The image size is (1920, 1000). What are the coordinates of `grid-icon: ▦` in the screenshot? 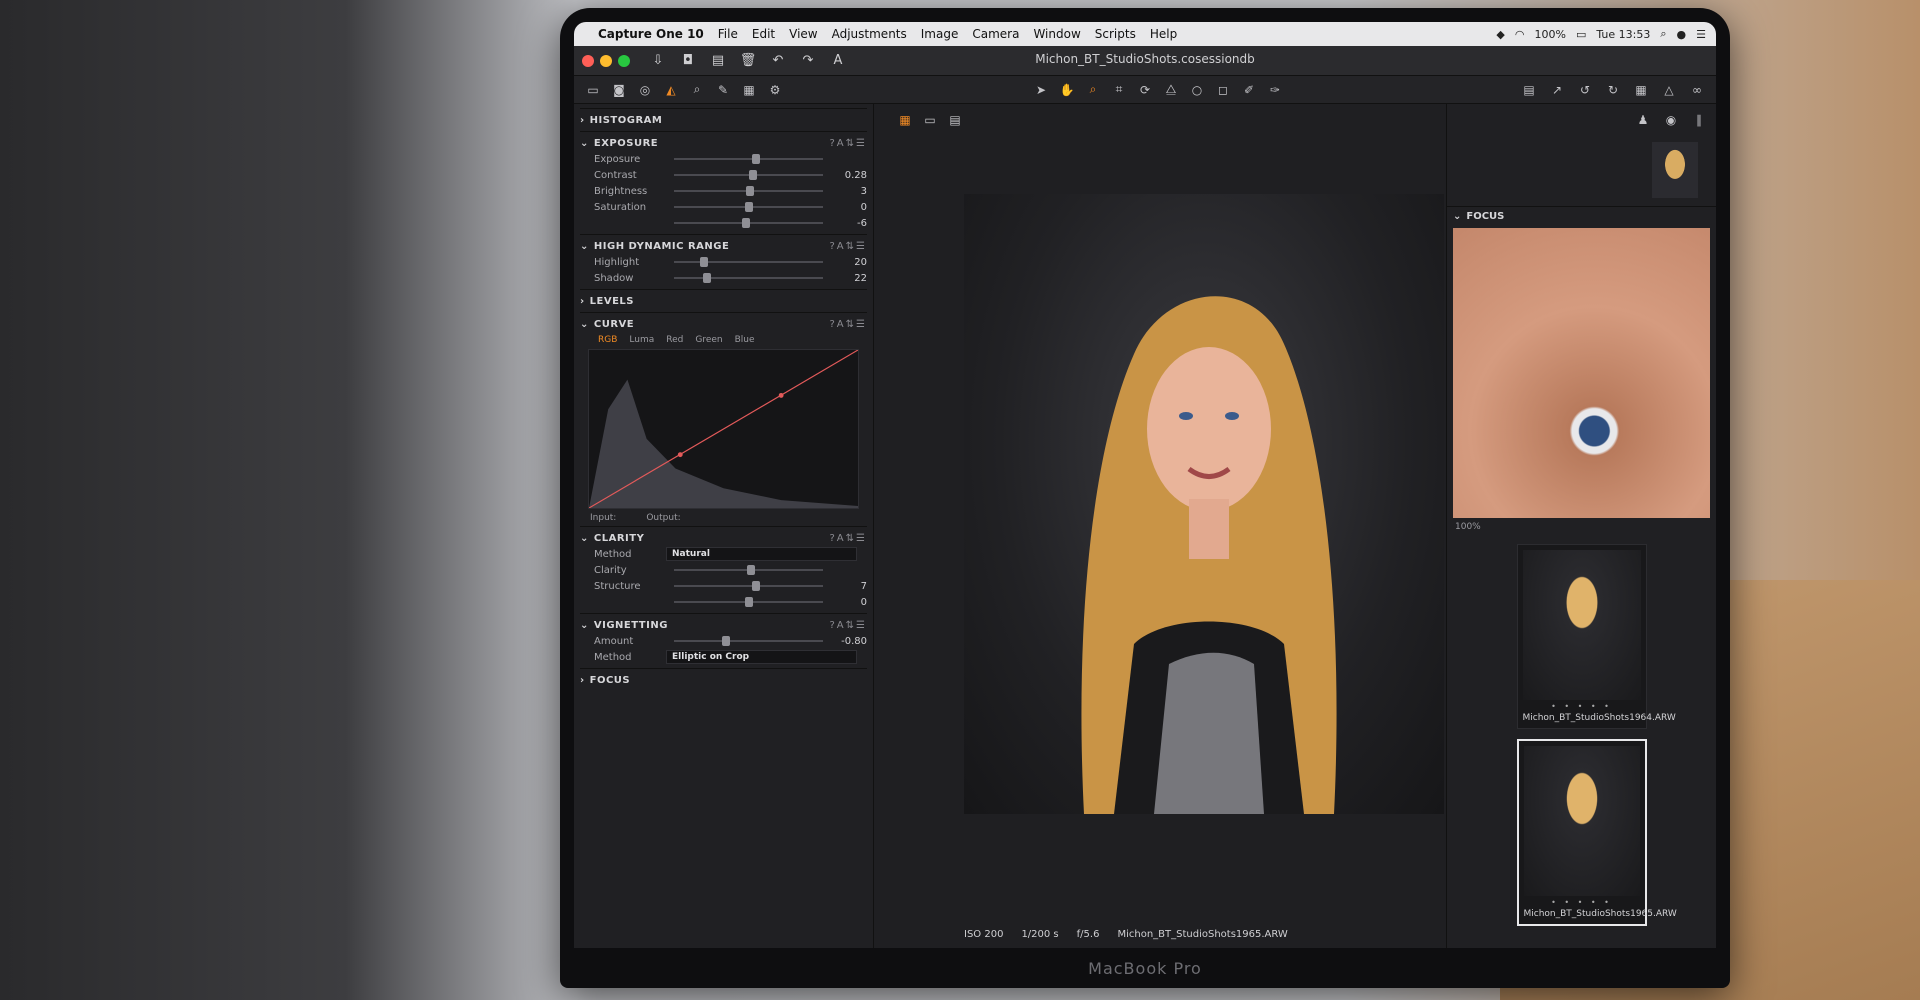 It's located at (1641, 90).